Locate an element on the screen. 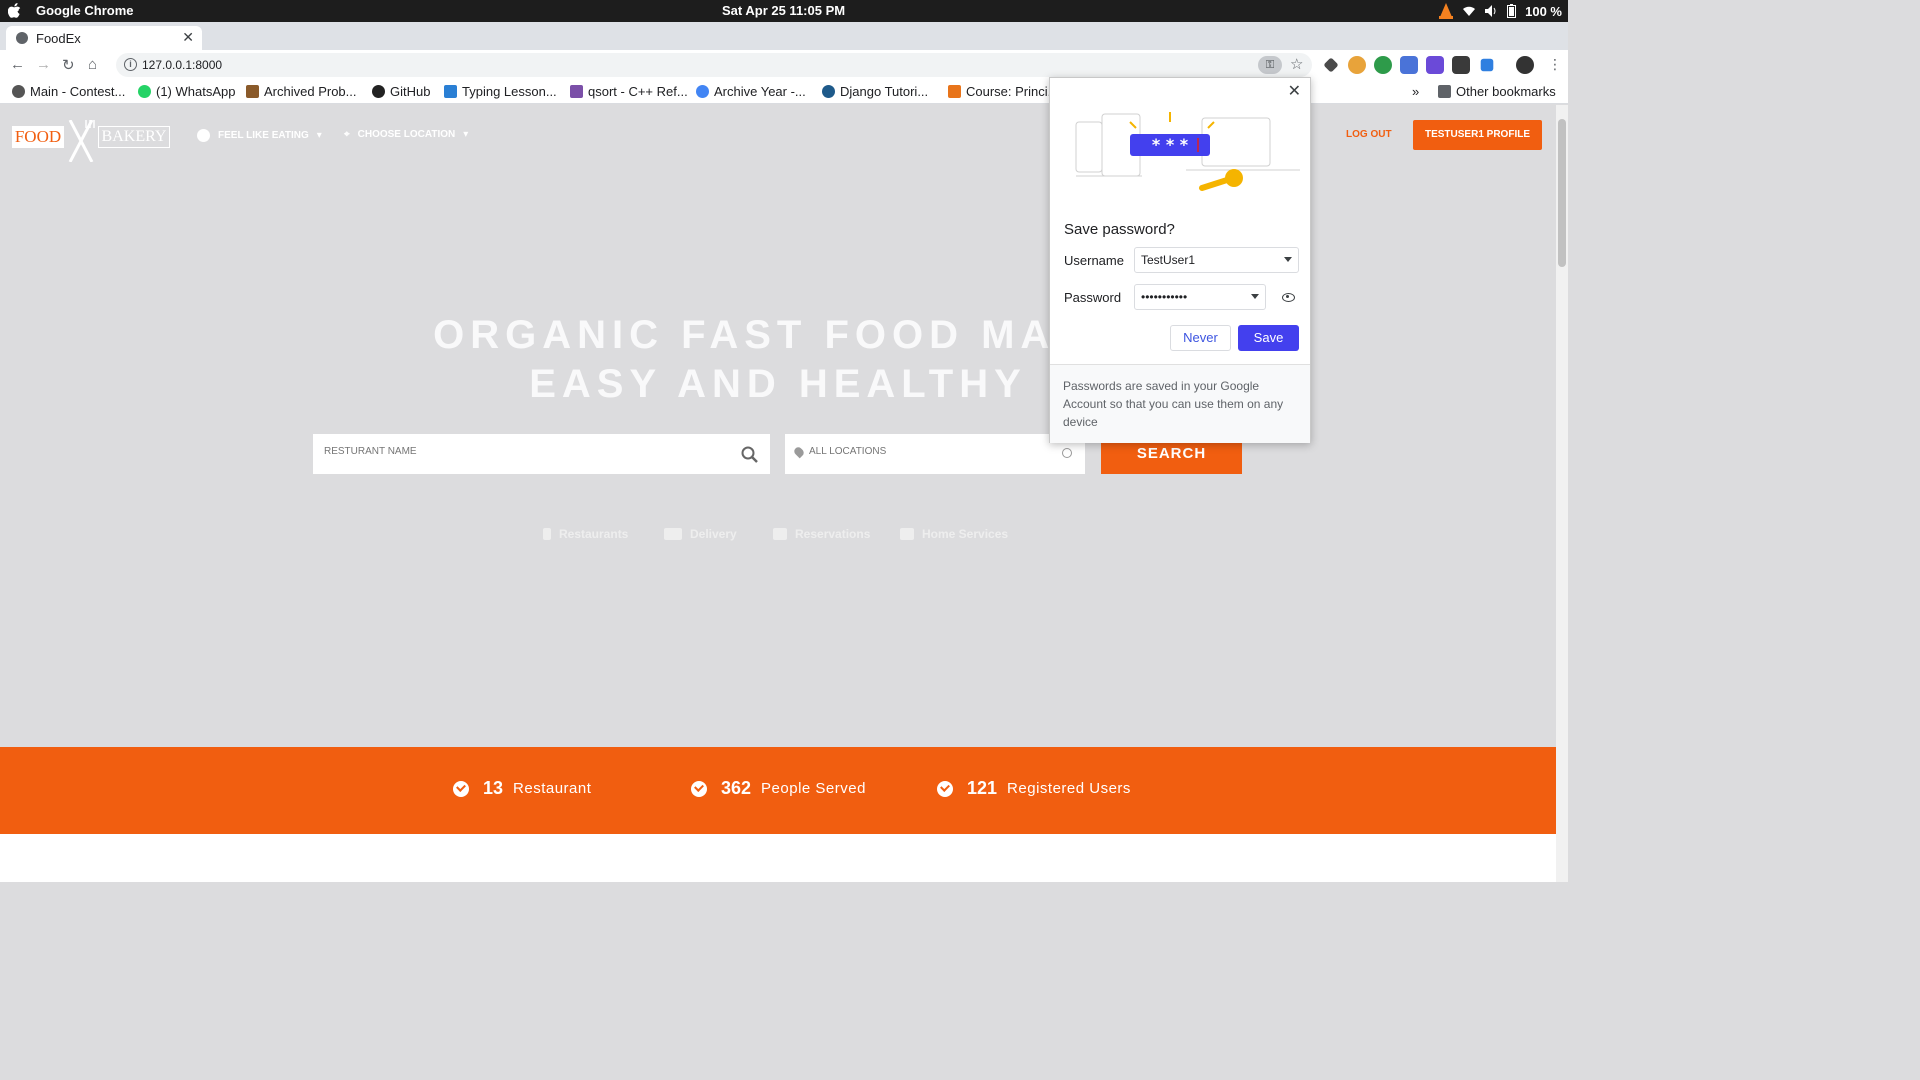 This screenshot has height=1080, width=1920. close-tab-icon: ✕ is located at coordinates (188, 37).